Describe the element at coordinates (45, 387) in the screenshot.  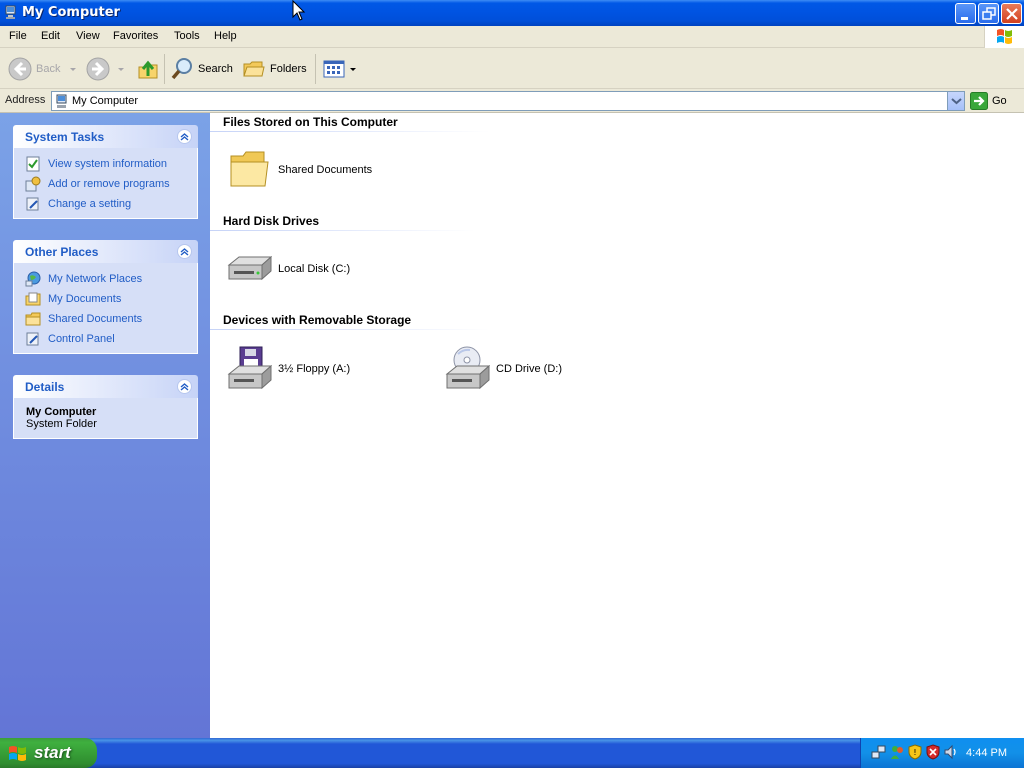
I see `details-title: Details` at that location.